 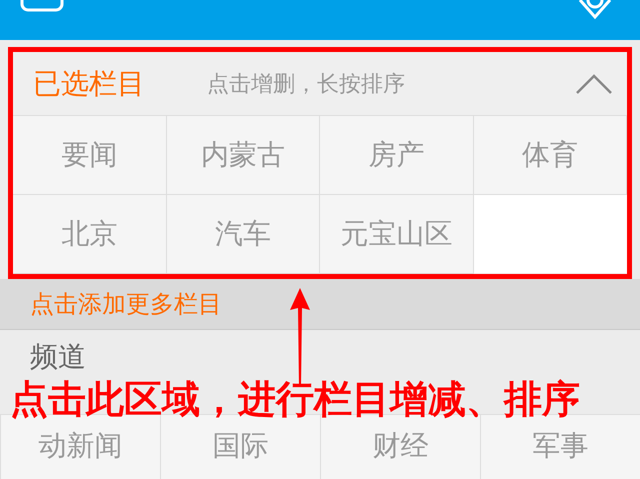 What do you see at coordinates (58, 357) in the screenshot?
I see `section-title: 频道` at bounding box center [58, 357].